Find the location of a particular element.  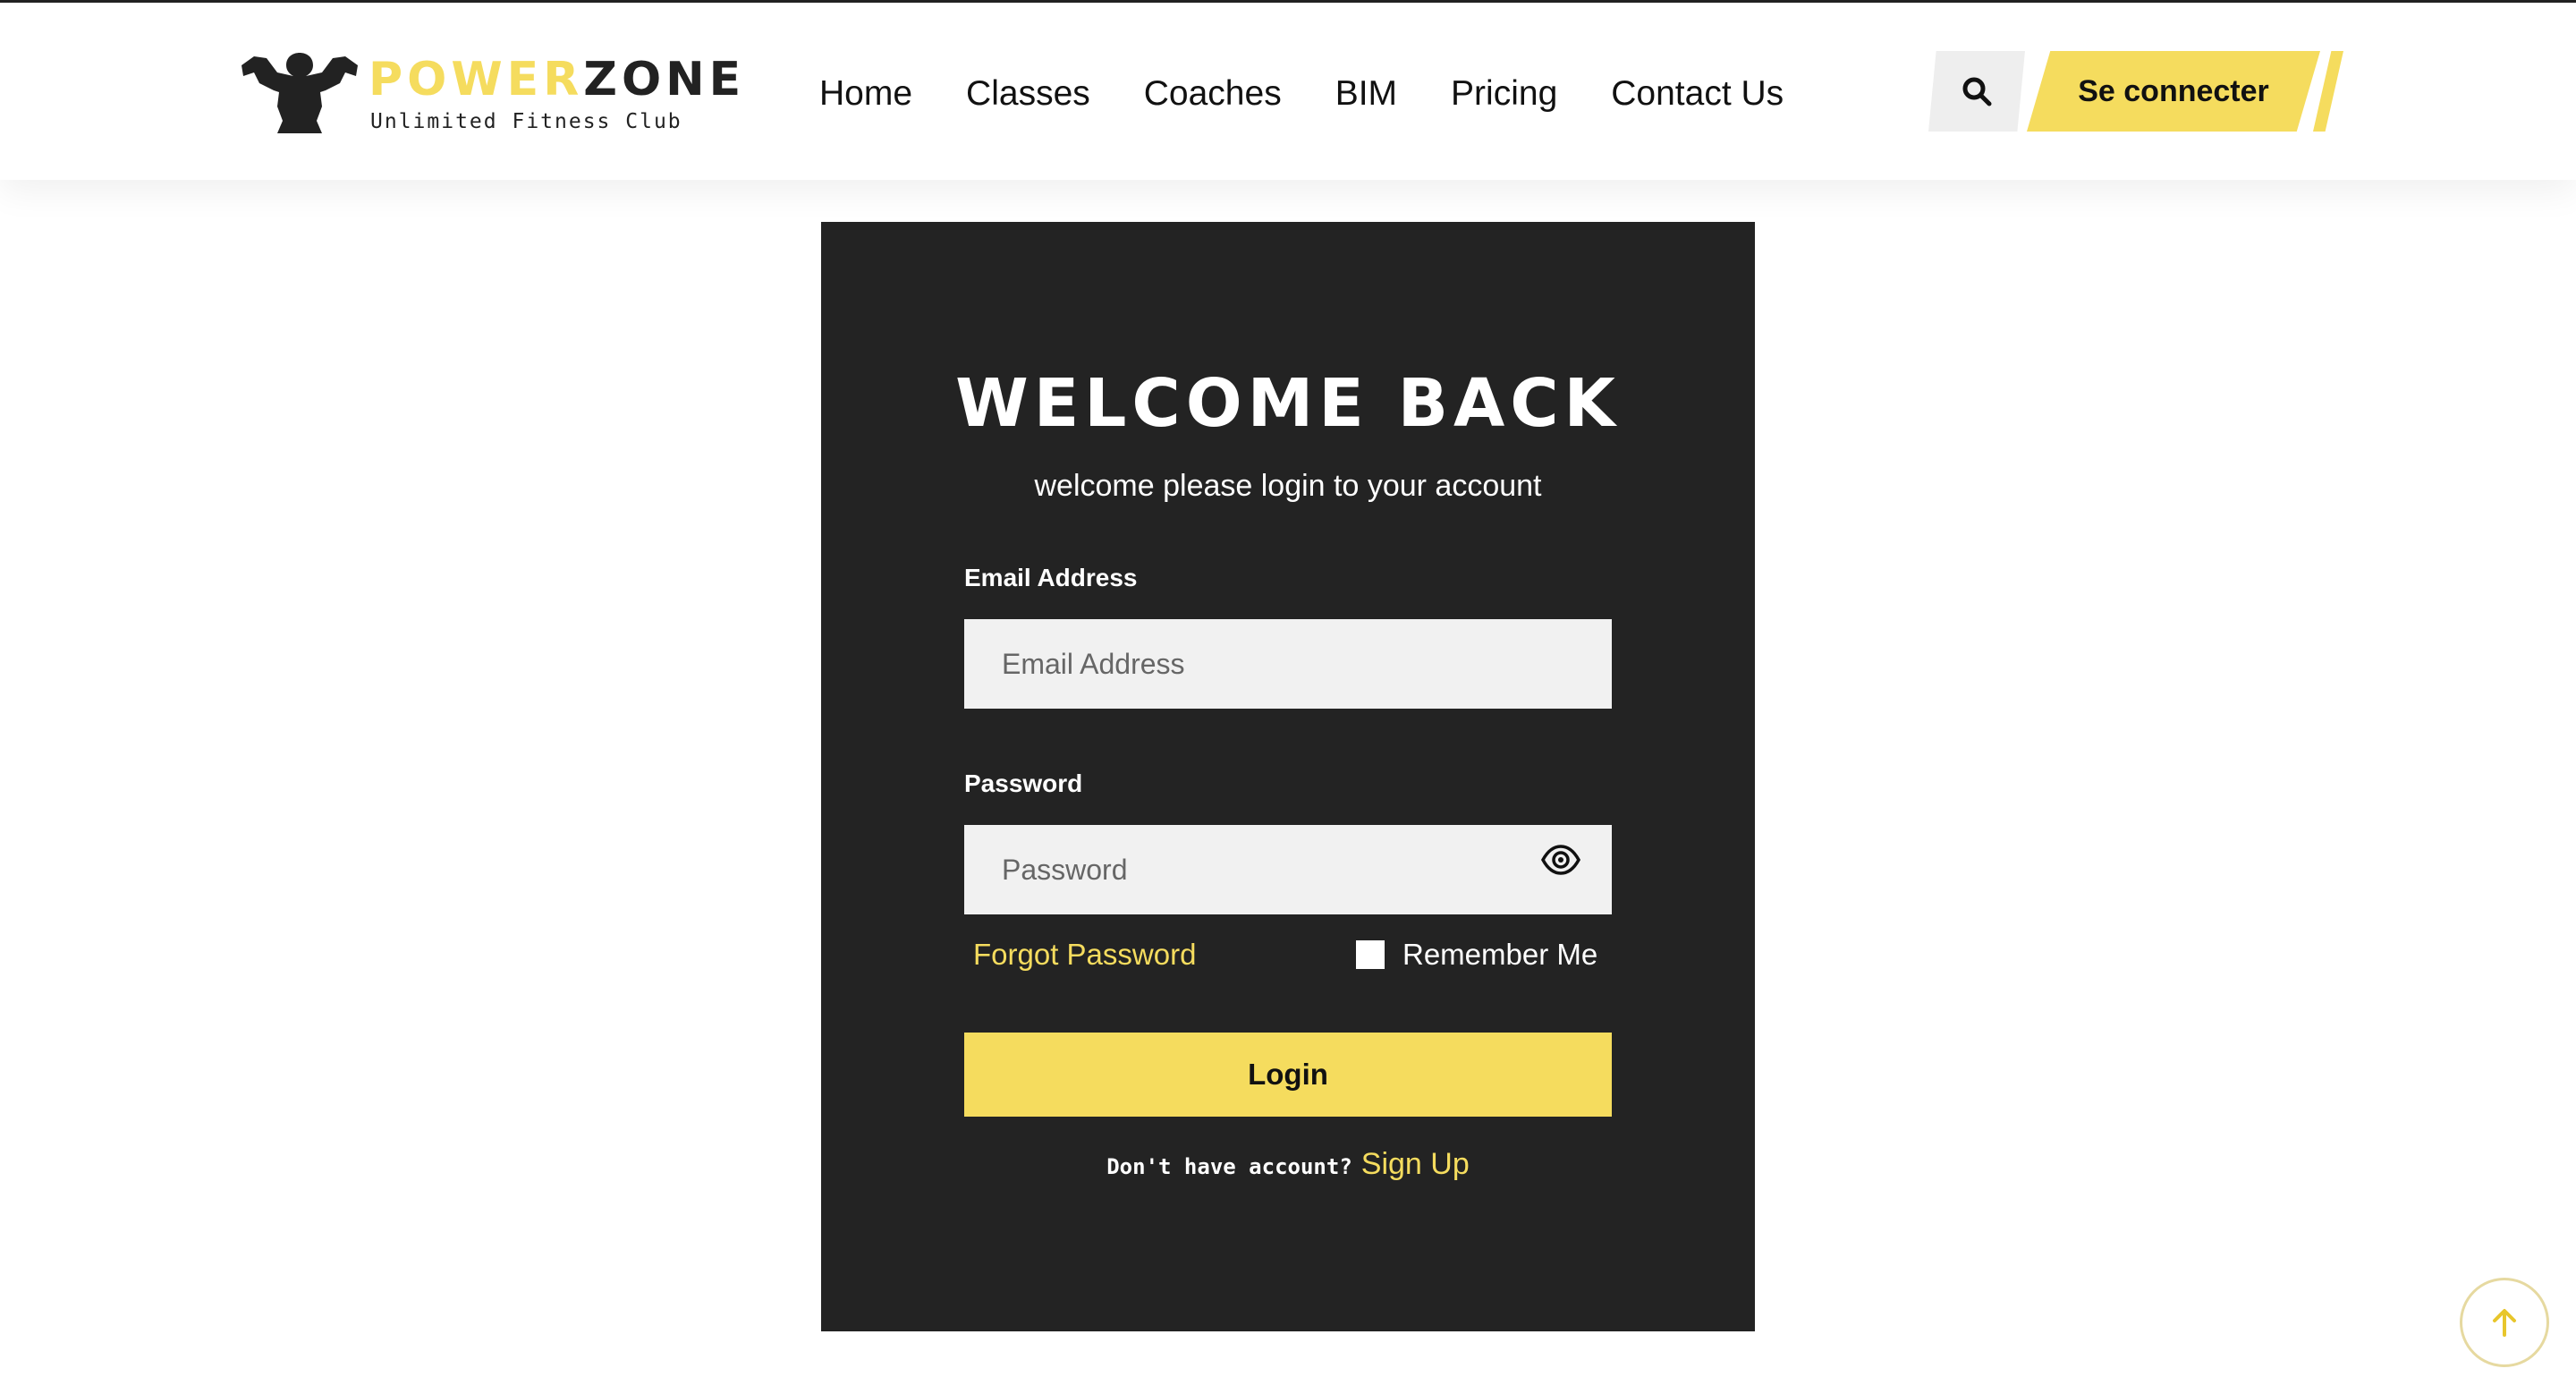

search-icon is located at coordinates (1977, 91).